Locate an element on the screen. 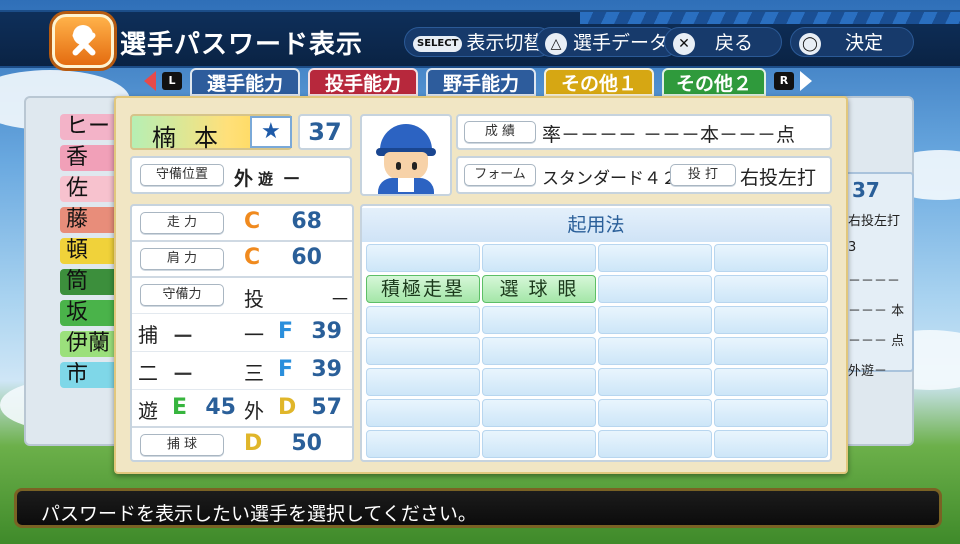 The width and height of the screenshot is (960, 544). select-toggle-button: SELECT 表示切替 is located at coordinates (479, 42).